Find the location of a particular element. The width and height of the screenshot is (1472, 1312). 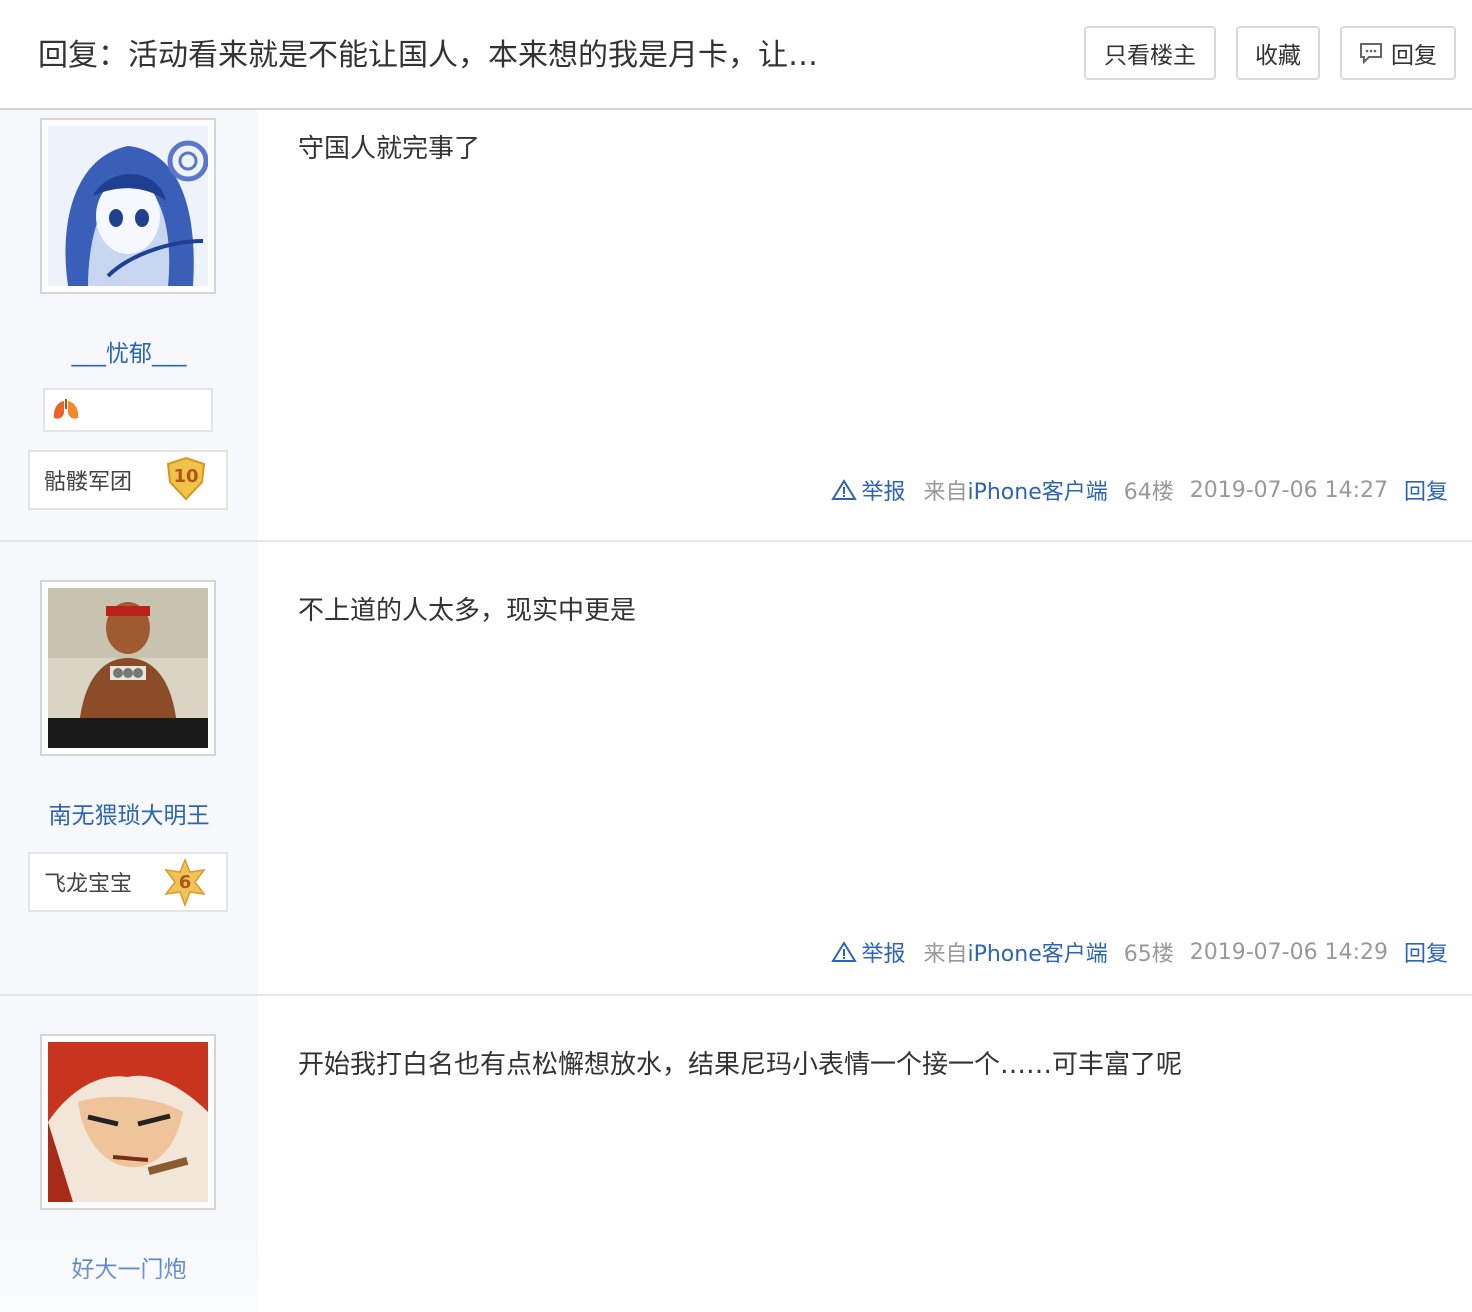

level-box: 骷髅军团 10 is located at coordinates (128, 480).